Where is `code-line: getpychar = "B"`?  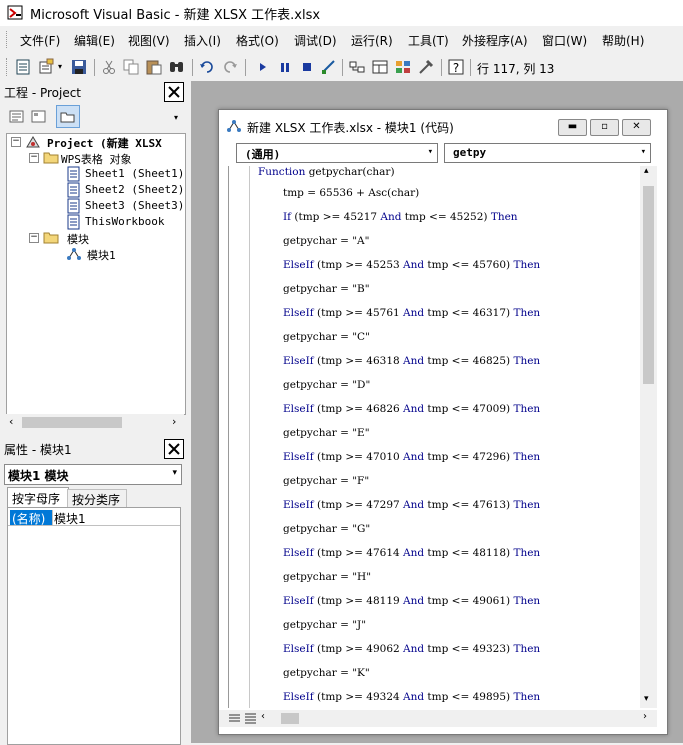 code-line: getpychar = "B" is located at coordinates (326, 289).